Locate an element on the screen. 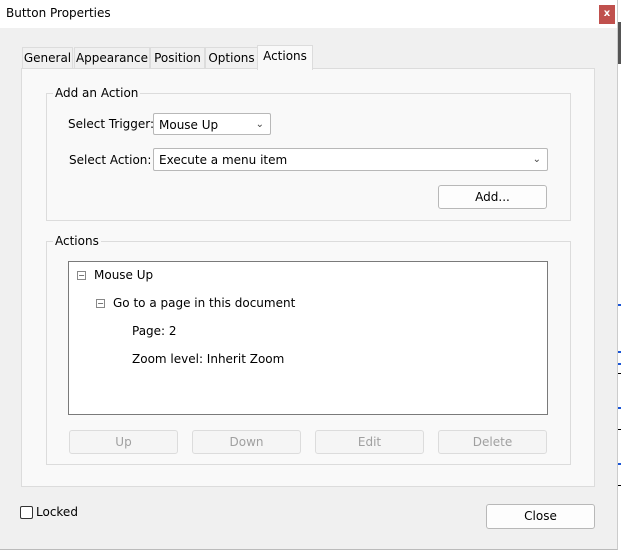 The width and height of the screenshot is (621, 551). tab-actions: Actions is located at coordinates (285, 57).